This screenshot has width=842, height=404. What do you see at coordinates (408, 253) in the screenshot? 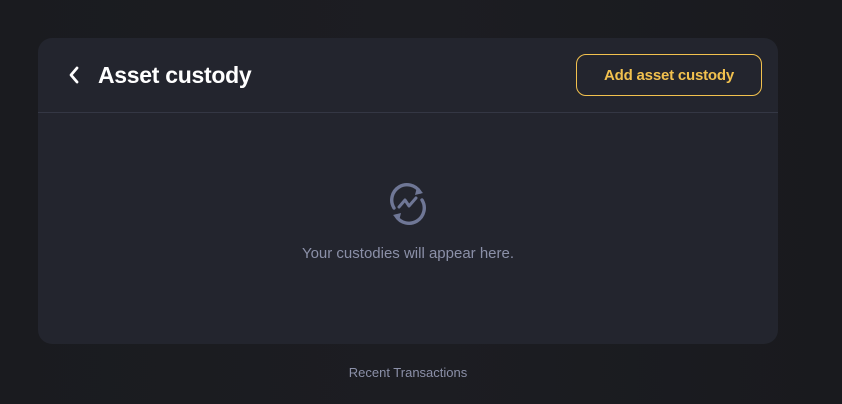
I see `empty-state-message: Your custodies will appear here.` at bounding box center [408, 253].